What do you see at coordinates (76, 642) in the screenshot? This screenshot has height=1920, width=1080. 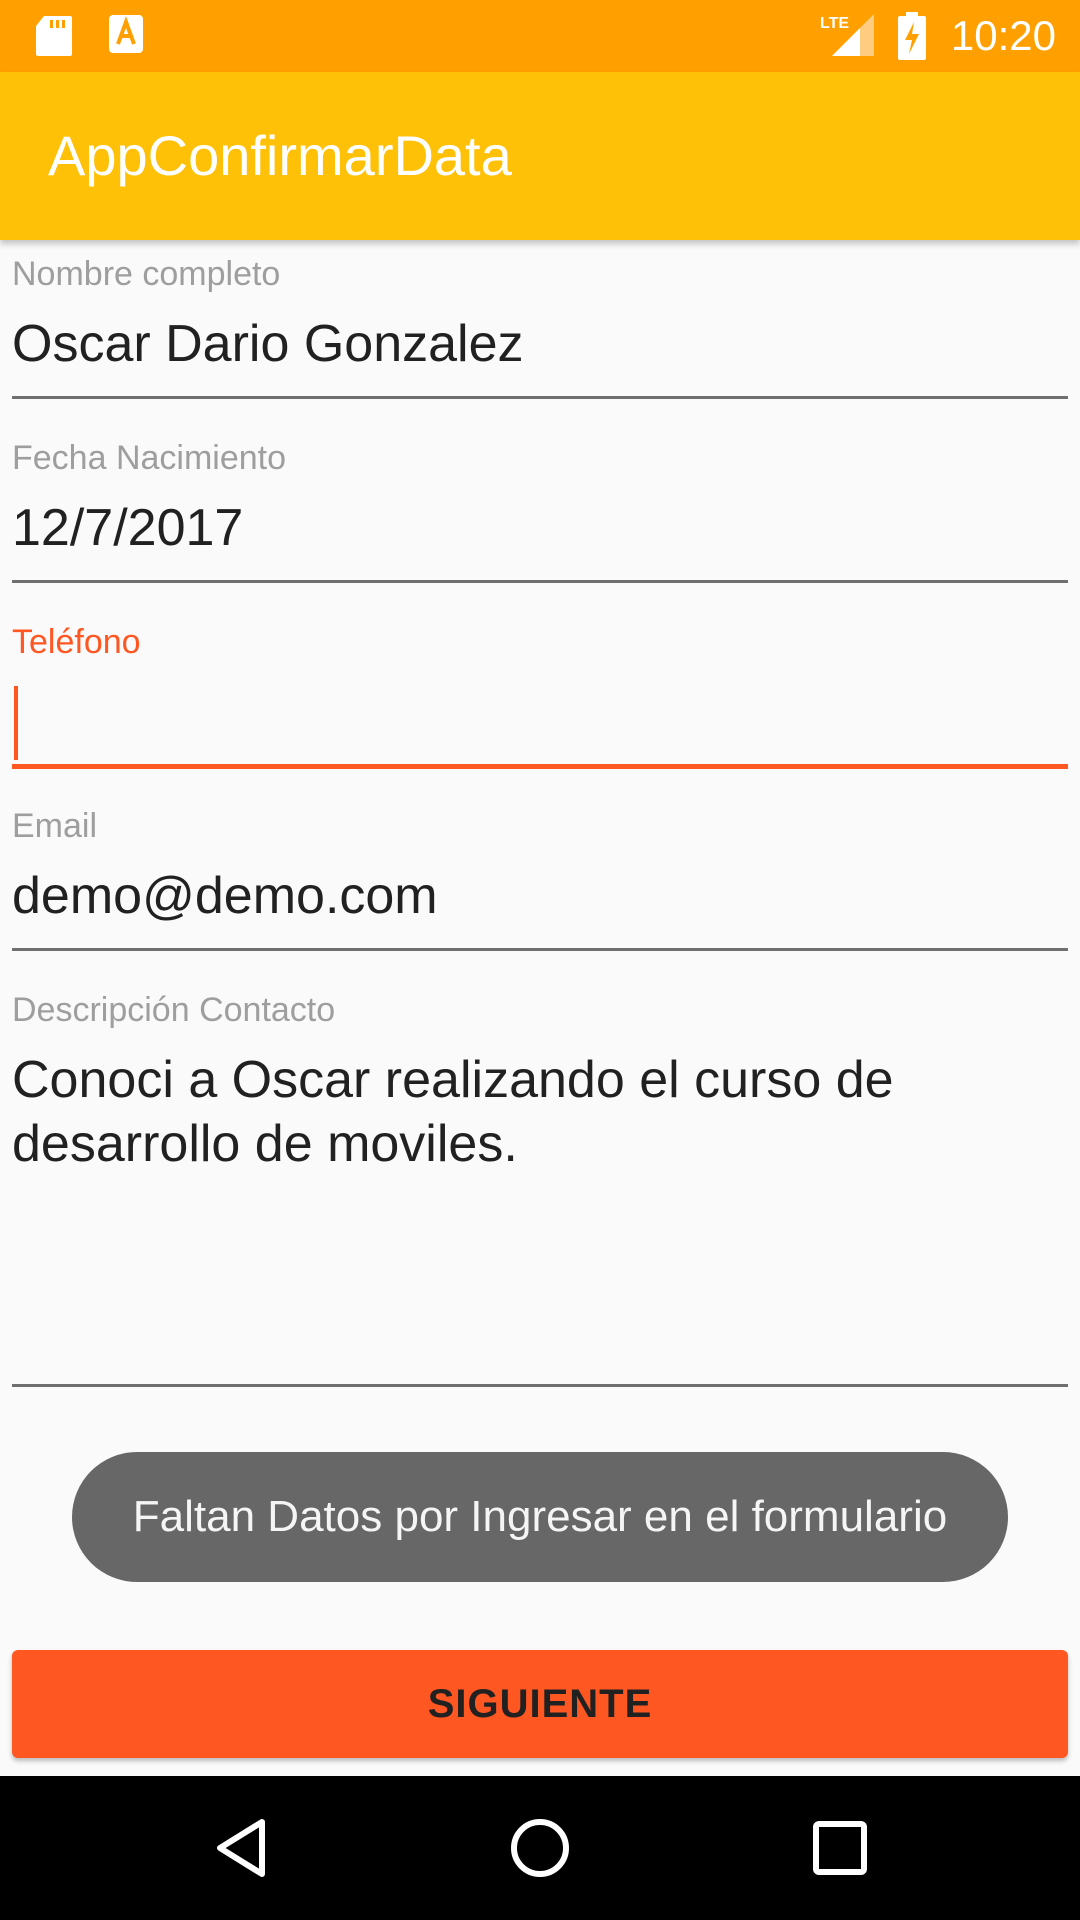 I see `telefono-label: Teléfono` at bounding box center [76, 642].